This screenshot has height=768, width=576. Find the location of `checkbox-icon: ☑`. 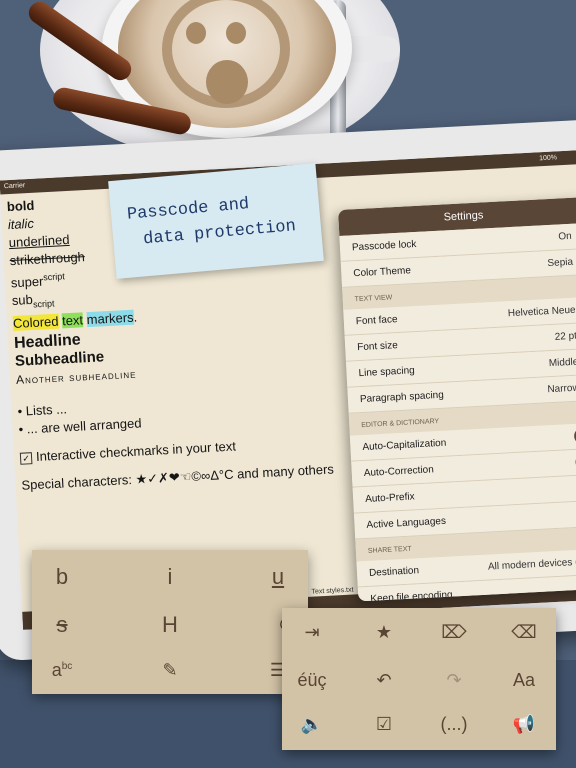

checkbox-icon: ☑ is located at coordinates (384, 724).